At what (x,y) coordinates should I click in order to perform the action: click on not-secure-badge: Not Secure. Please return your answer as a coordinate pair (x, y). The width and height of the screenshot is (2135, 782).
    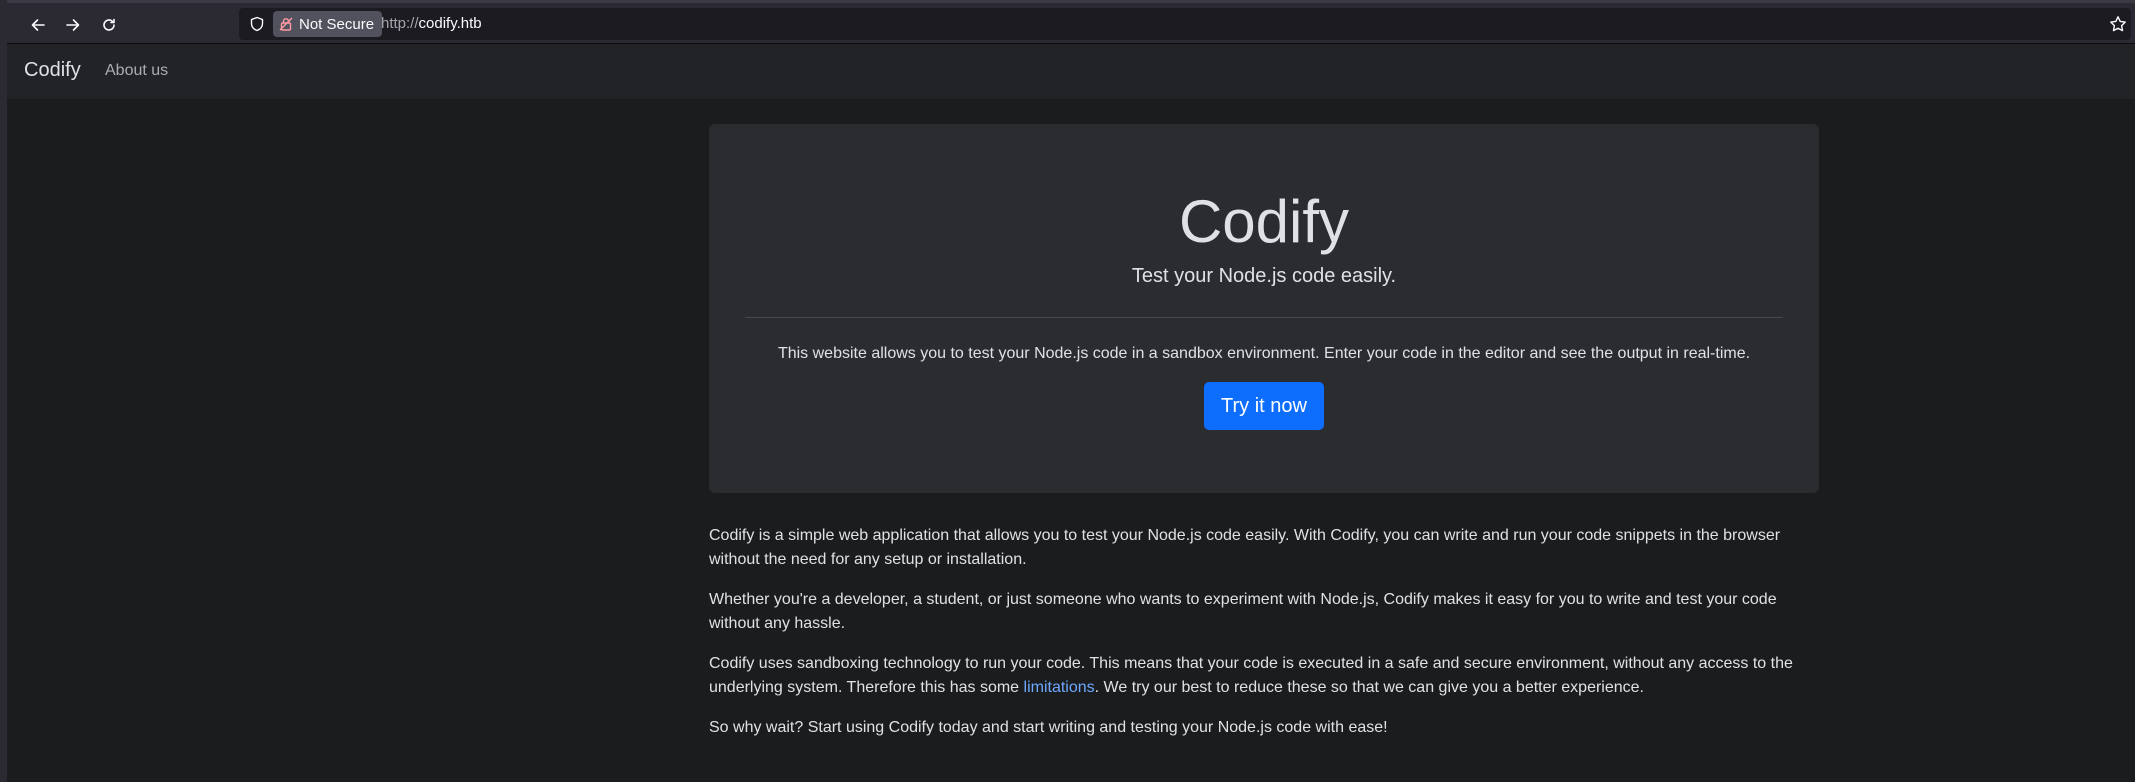
    Looking at the image, I should click on (328, 24).